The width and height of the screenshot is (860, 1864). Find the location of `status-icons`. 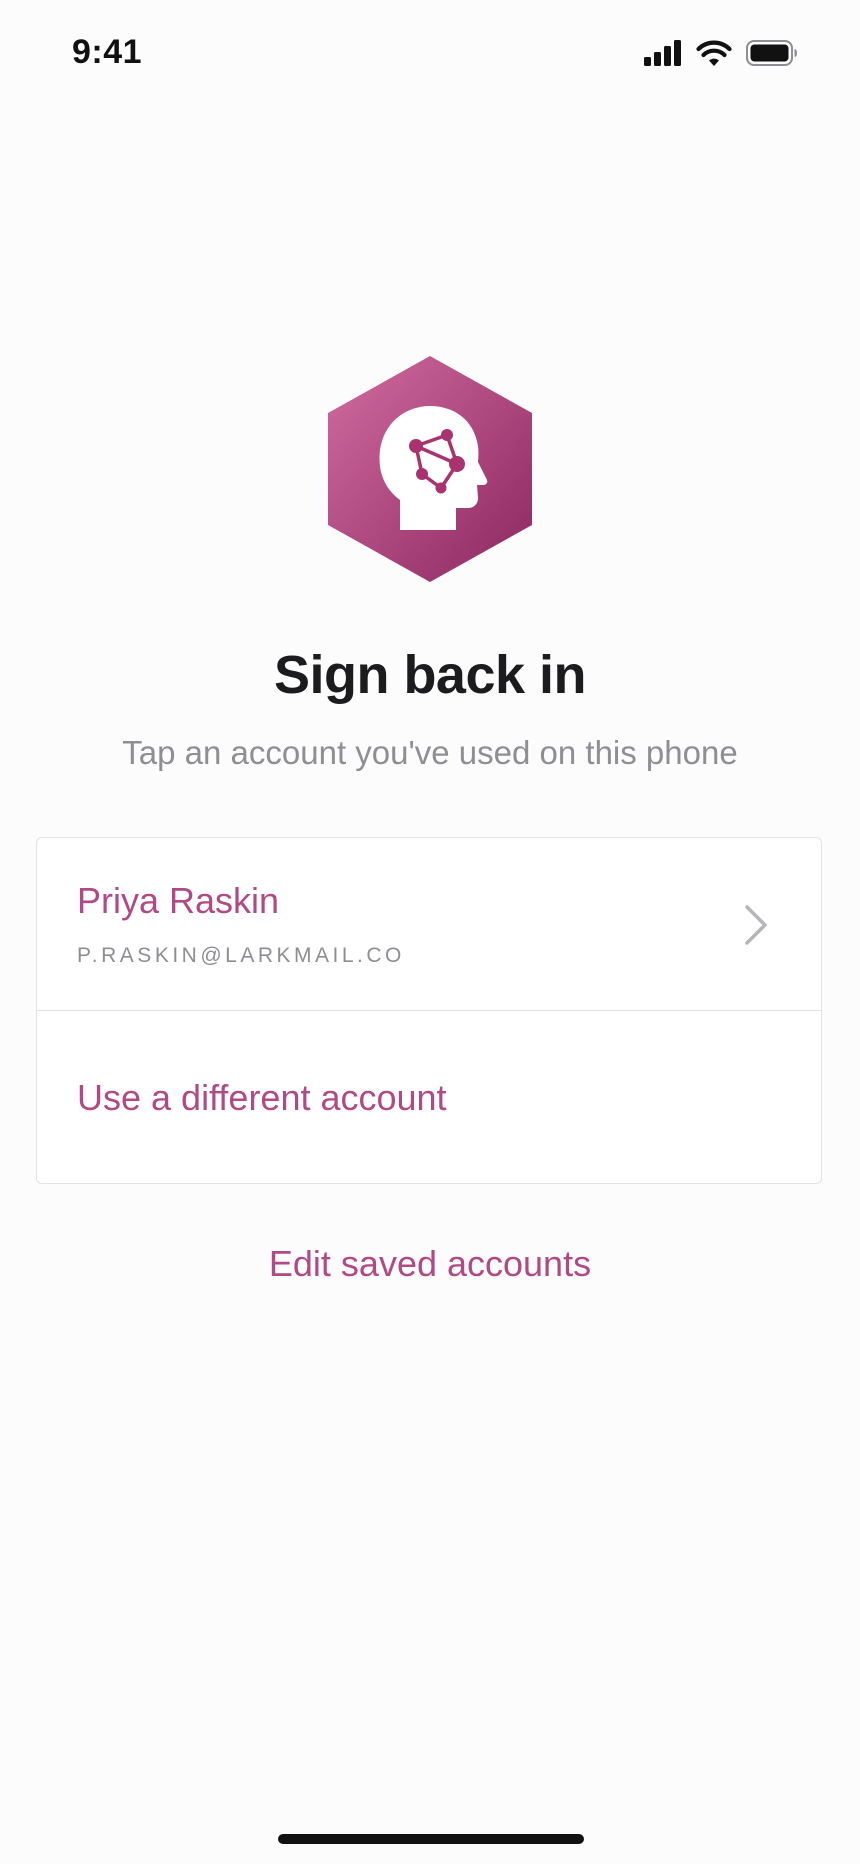

status-icons is located at coordinates (721, 53).